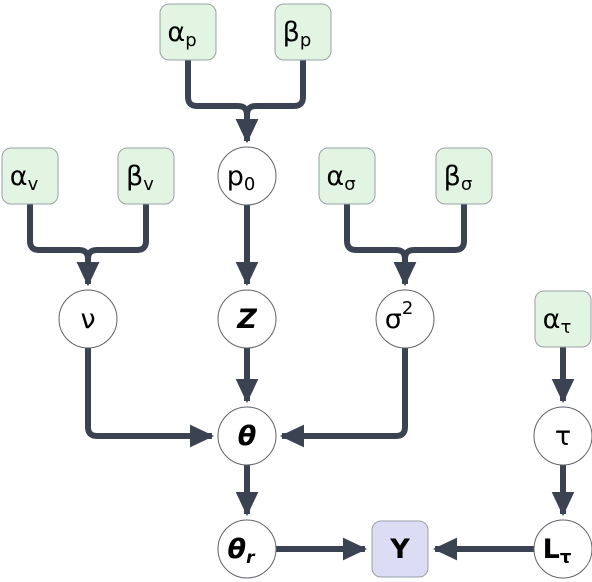 This screenshot has width=592, height=582. Describe the element at coordinates (464, 176) in the screenshot. I see `node-beta_s: βσ` at that location.